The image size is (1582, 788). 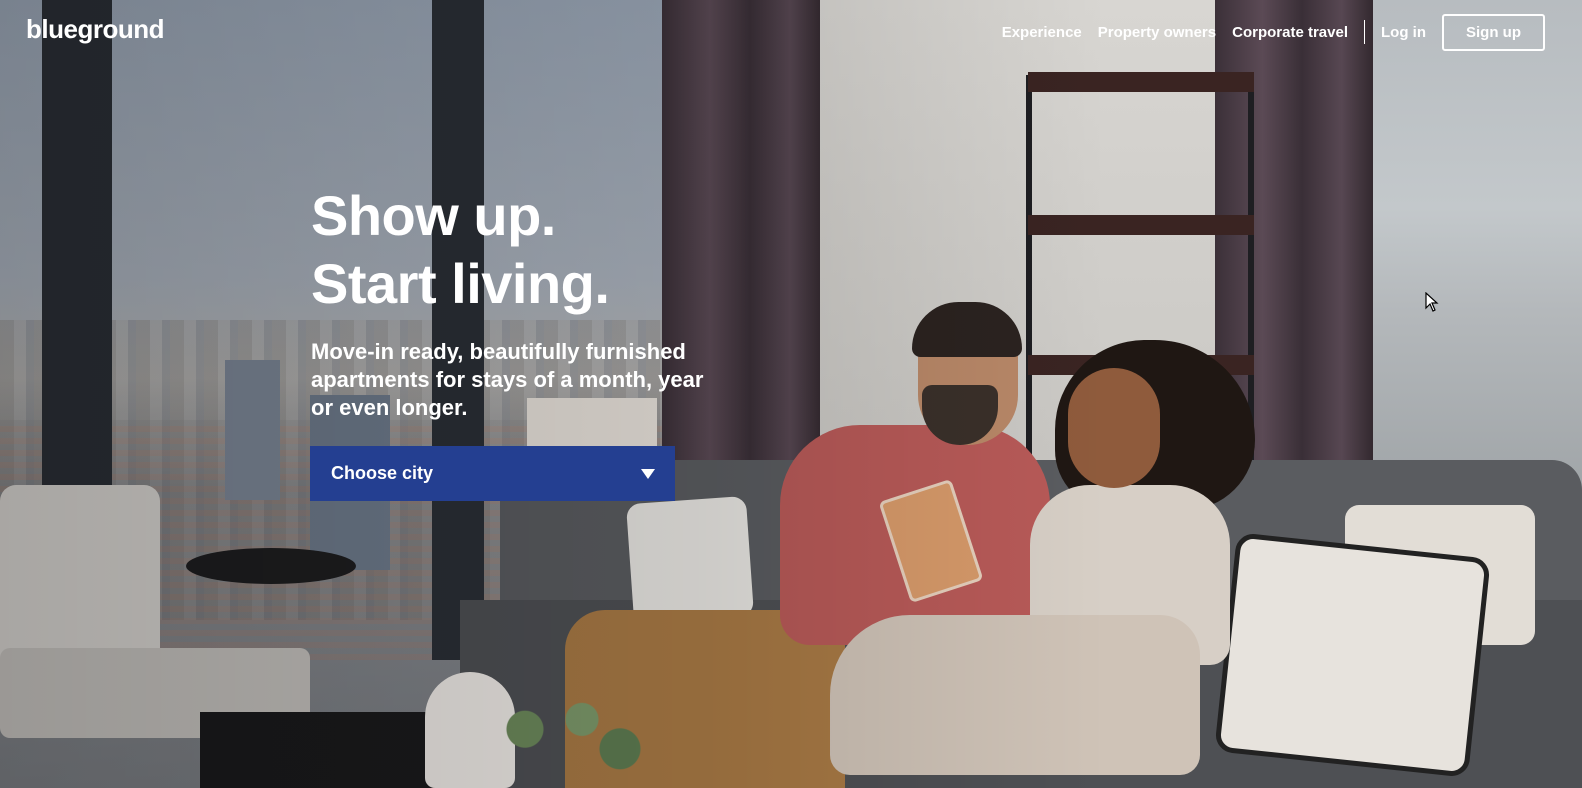 What do you see at coordinates (433, 215) in the screenshot?
I see `hero-title-line-1: Show up.` at bounding box center [433, 215].